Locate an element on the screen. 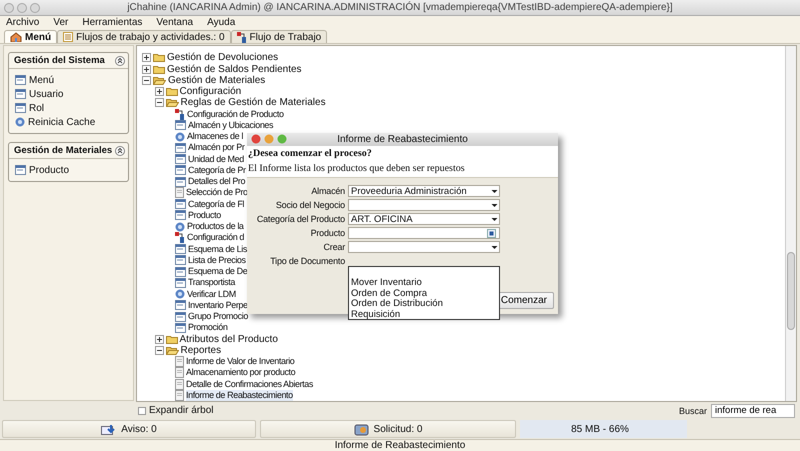  menu-item: Herramientas is located at coordinates (112, 22).